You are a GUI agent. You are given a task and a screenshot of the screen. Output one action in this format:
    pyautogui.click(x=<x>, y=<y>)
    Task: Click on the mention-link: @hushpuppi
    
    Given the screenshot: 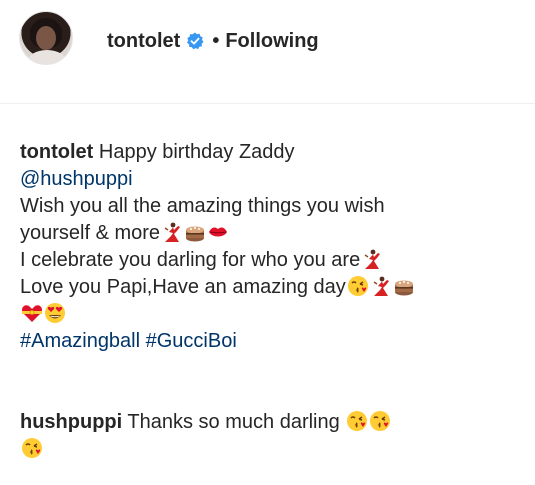 What is the action you would take?
    pyautogui.click(x=270, y=179)
    